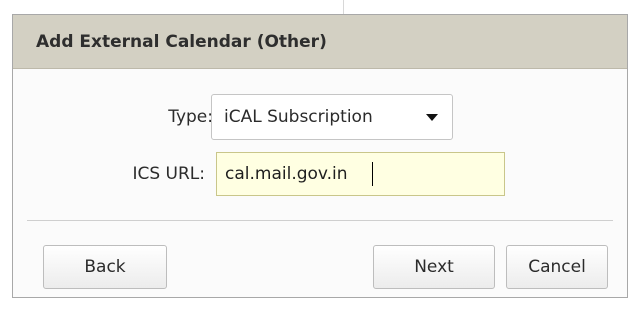 Image resolution: width=637 pixels, height=316 pixels. Describe the element at coordinates (434, 267) in the screenshot. I see `next-button: Next` at that location.